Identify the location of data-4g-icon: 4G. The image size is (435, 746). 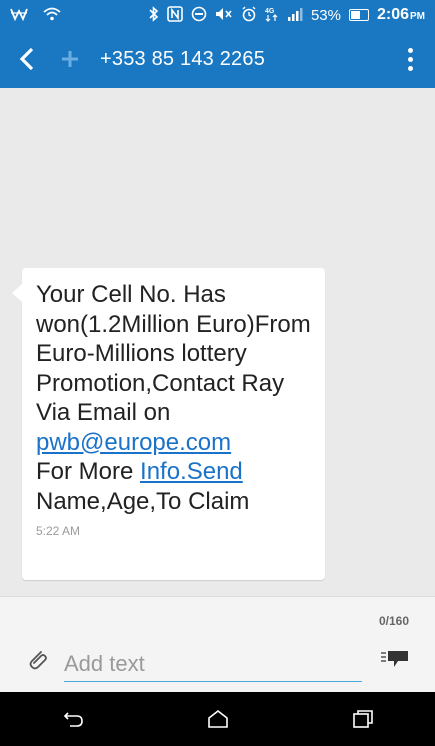
(272, 15).